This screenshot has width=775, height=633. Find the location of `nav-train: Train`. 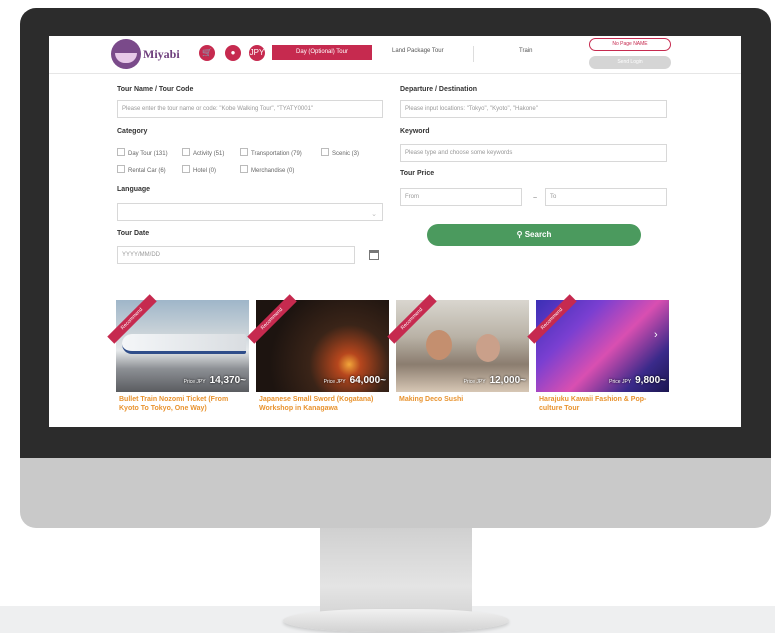

nav-train: Train is located at coordinates (525, 51).